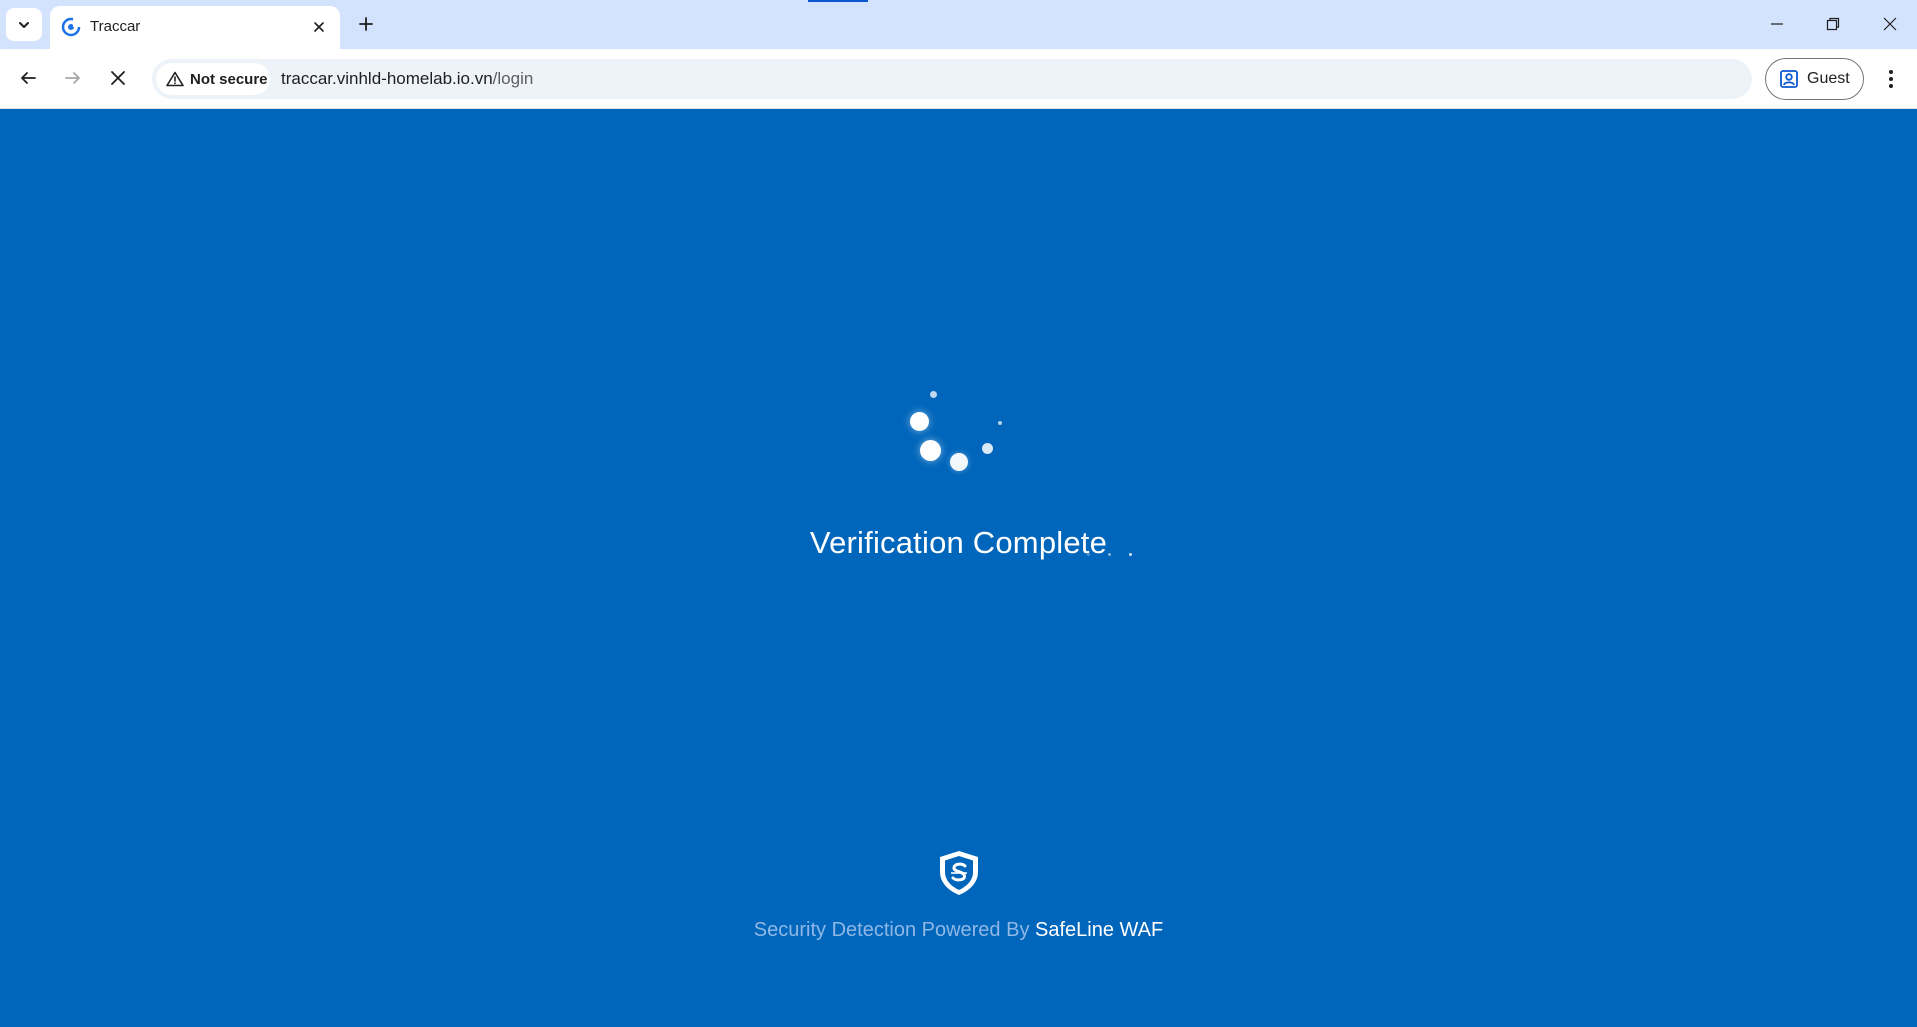 The height and width of the screenshot is (1027, 1917). Describe the element at coordinates (958, 24) in the screenshot. I see `tab-strip: Traccar` at that location.